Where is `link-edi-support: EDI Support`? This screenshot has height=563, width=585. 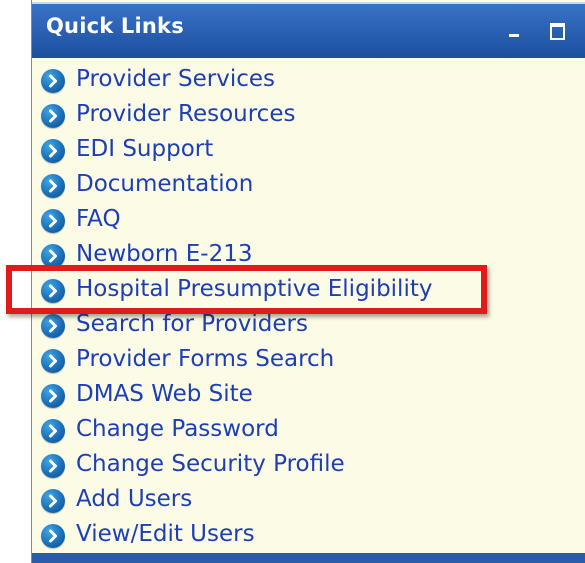
link-edi-support: EDI Support is located at coordinates (308, 150).